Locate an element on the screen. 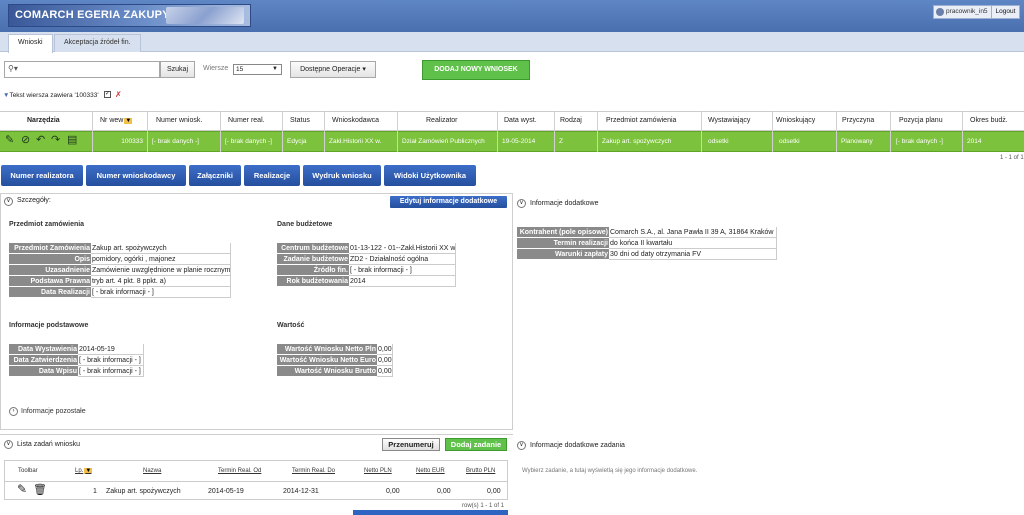  grid-pager: 1 - 1 of 1 is located at coordinates (1012, 158).